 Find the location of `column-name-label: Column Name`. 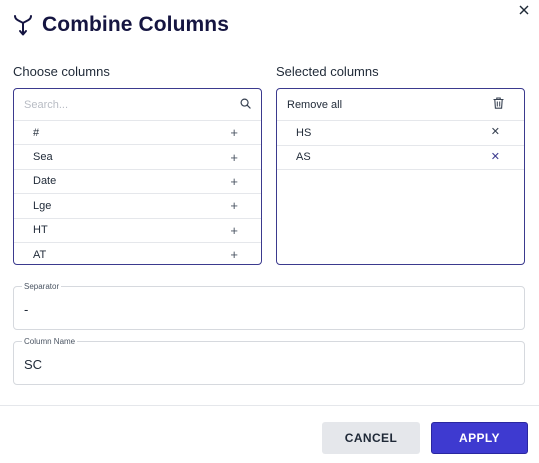

column-name-label: Column Name is located at coordinates (50, 341).